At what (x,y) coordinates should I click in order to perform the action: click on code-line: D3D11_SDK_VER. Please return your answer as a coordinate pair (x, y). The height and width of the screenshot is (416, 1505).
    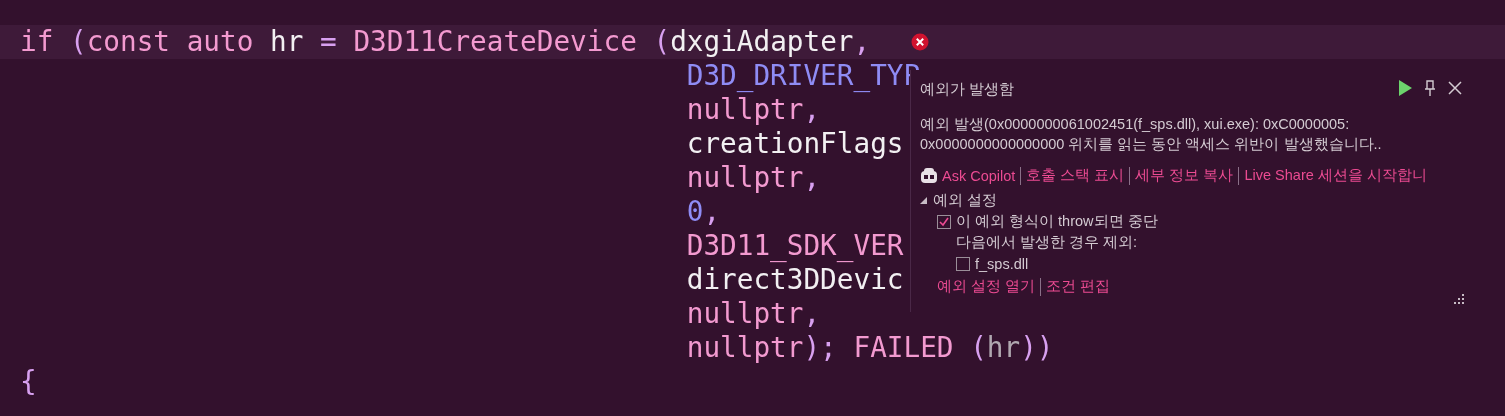
    Looking at the image, I should click on (795, 246).